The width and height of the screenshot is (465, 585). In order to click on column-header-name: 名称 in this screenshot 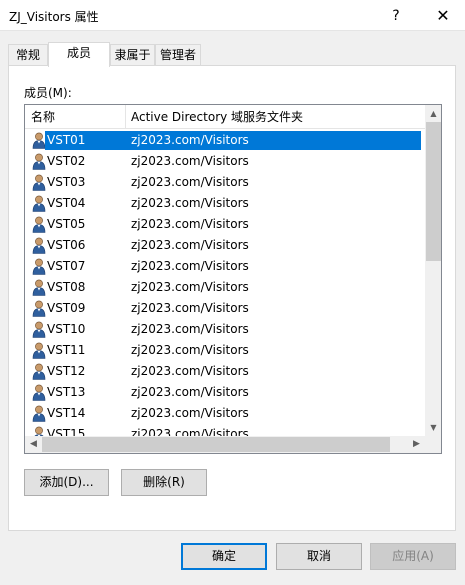, I will do `click(75, 117)`.